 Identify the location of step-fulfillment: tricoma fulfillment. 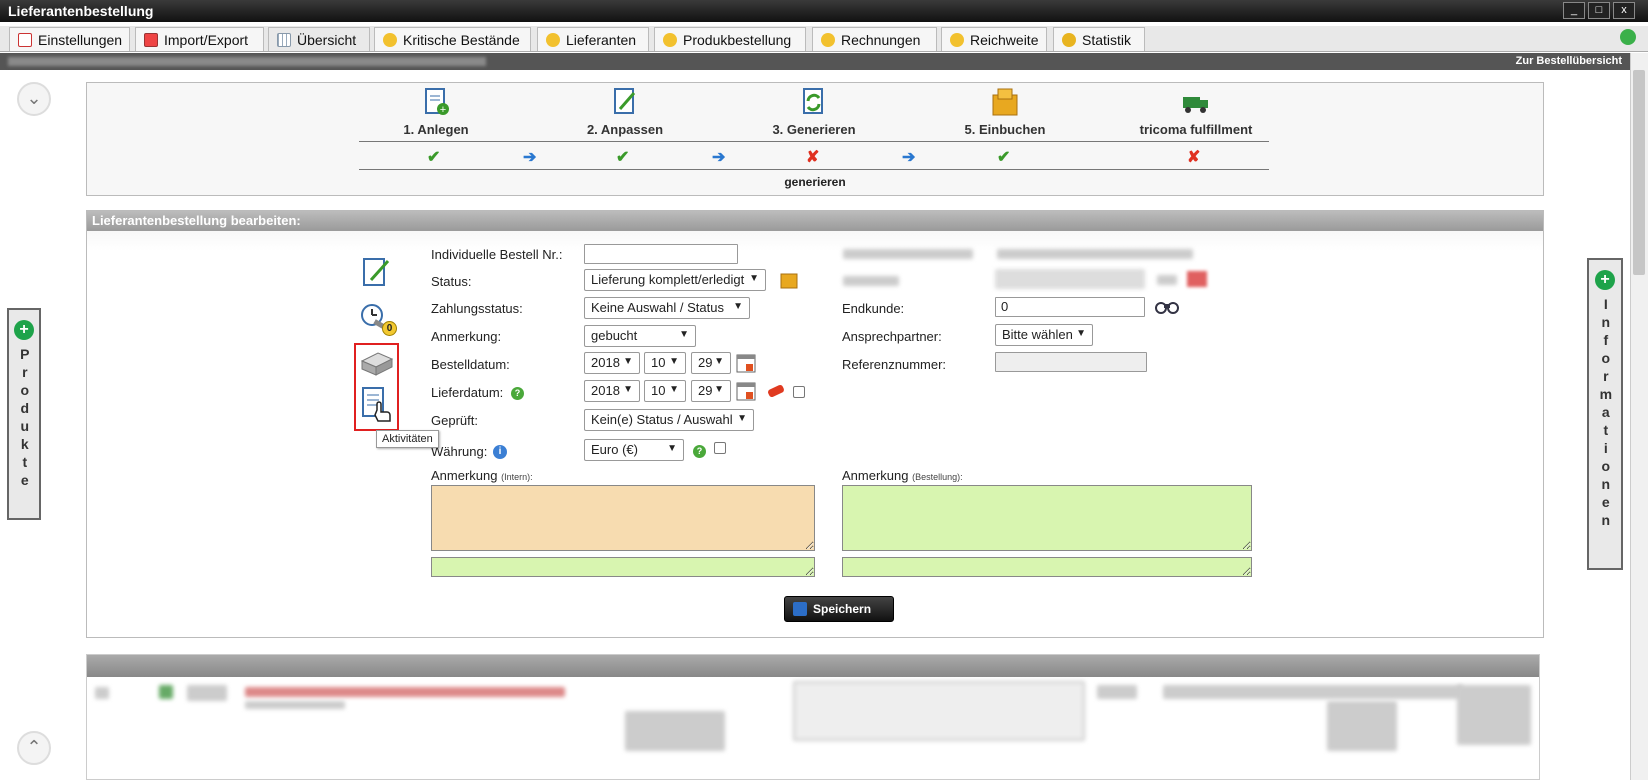
(1196, 112).